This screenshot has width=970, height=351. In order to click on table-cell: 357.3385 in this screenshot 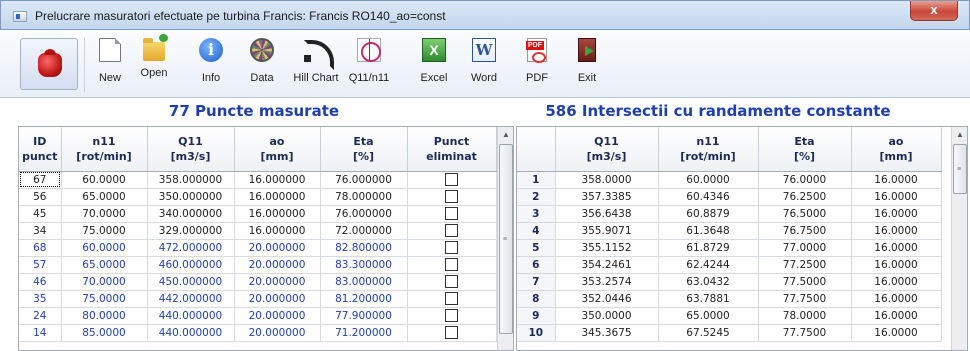, I will do `click(607, 197)`.